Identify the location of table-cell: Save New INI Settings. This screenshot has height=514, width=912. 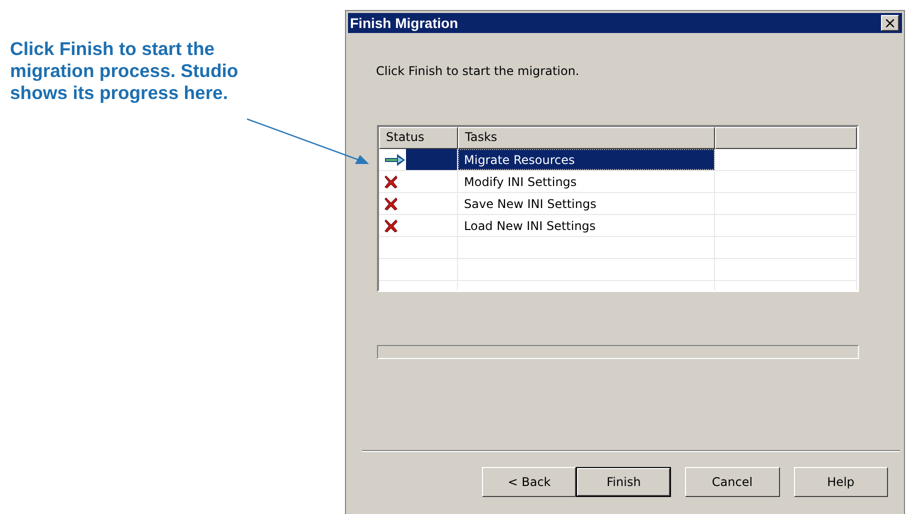
(530, 203).